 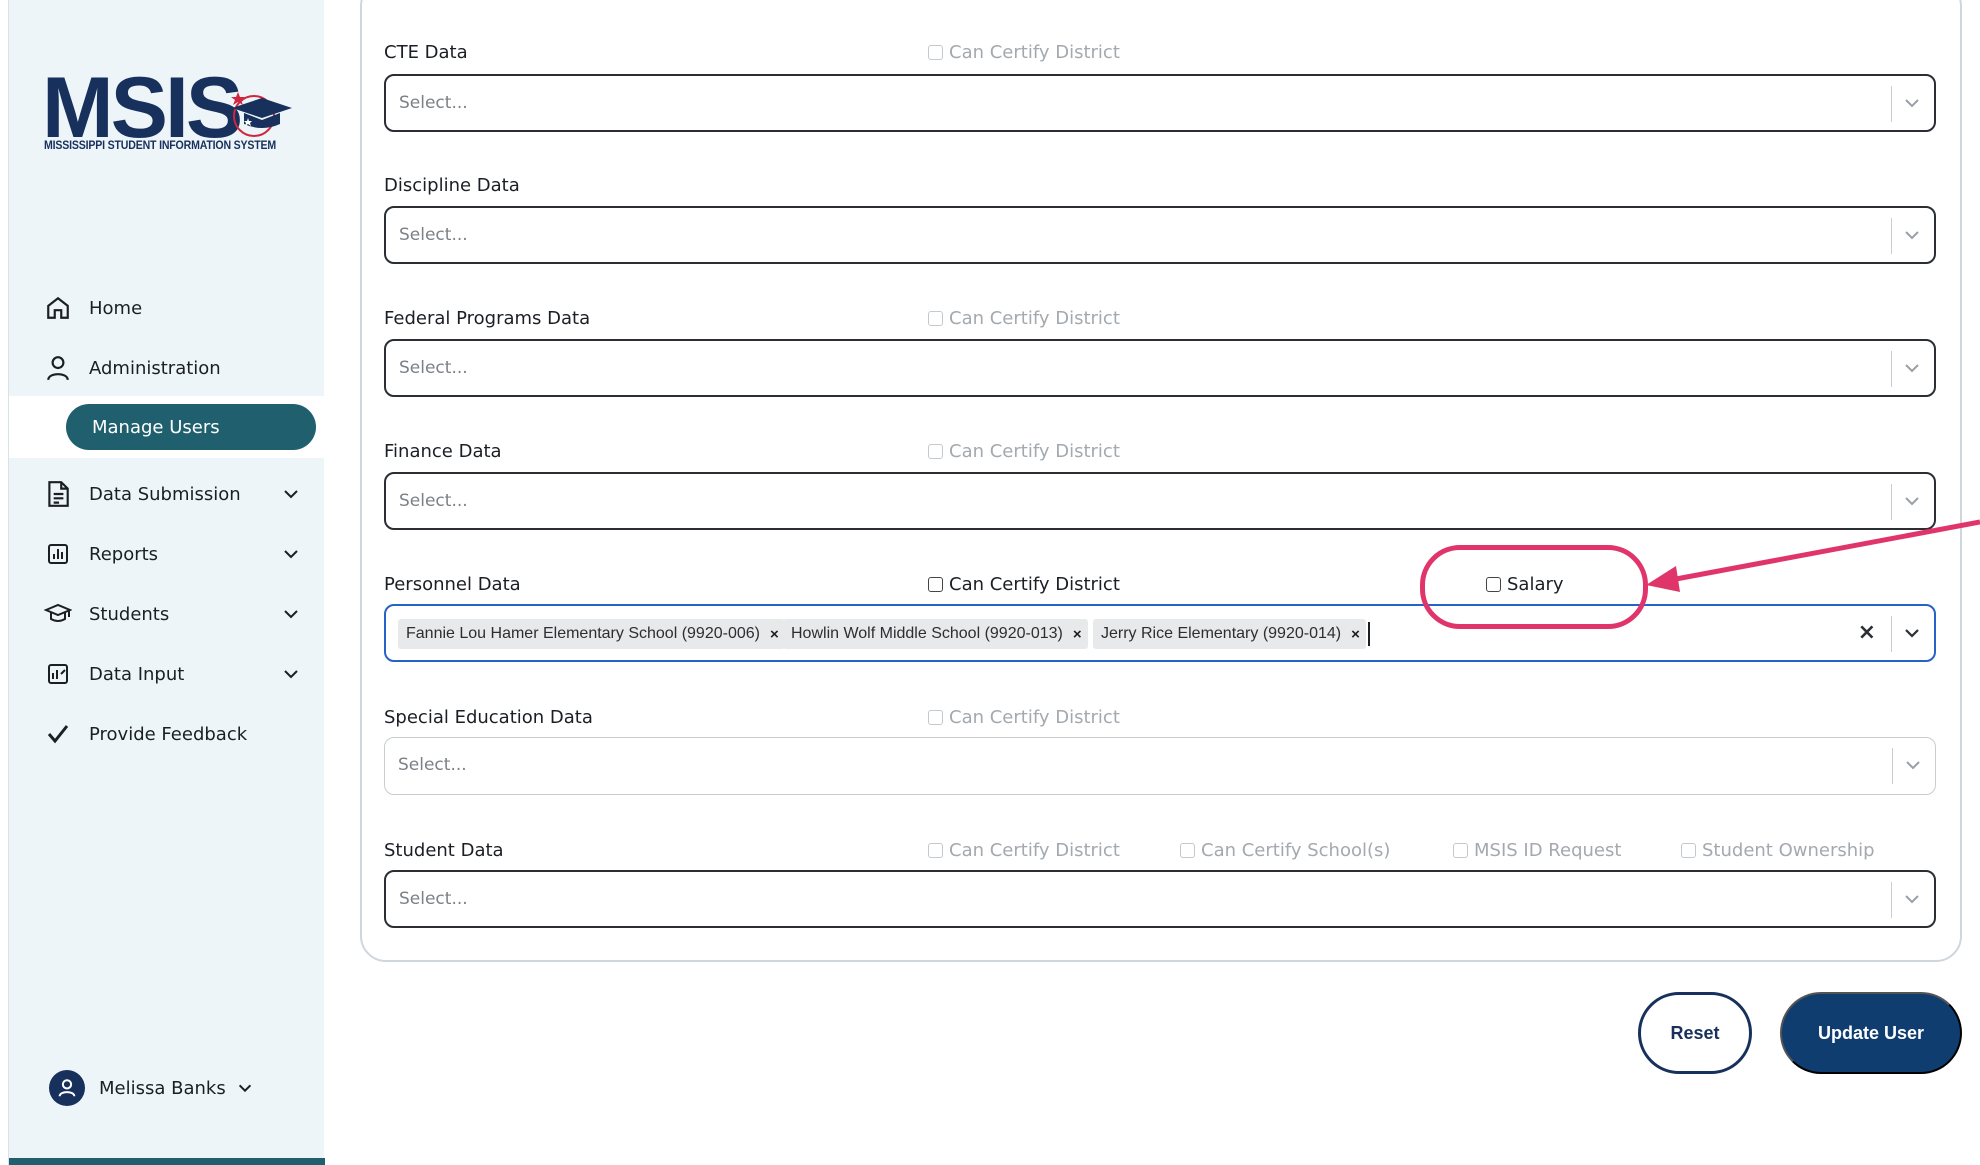 I want to click on sidebar-item-reports: Reports, so click(x=178, y=554).